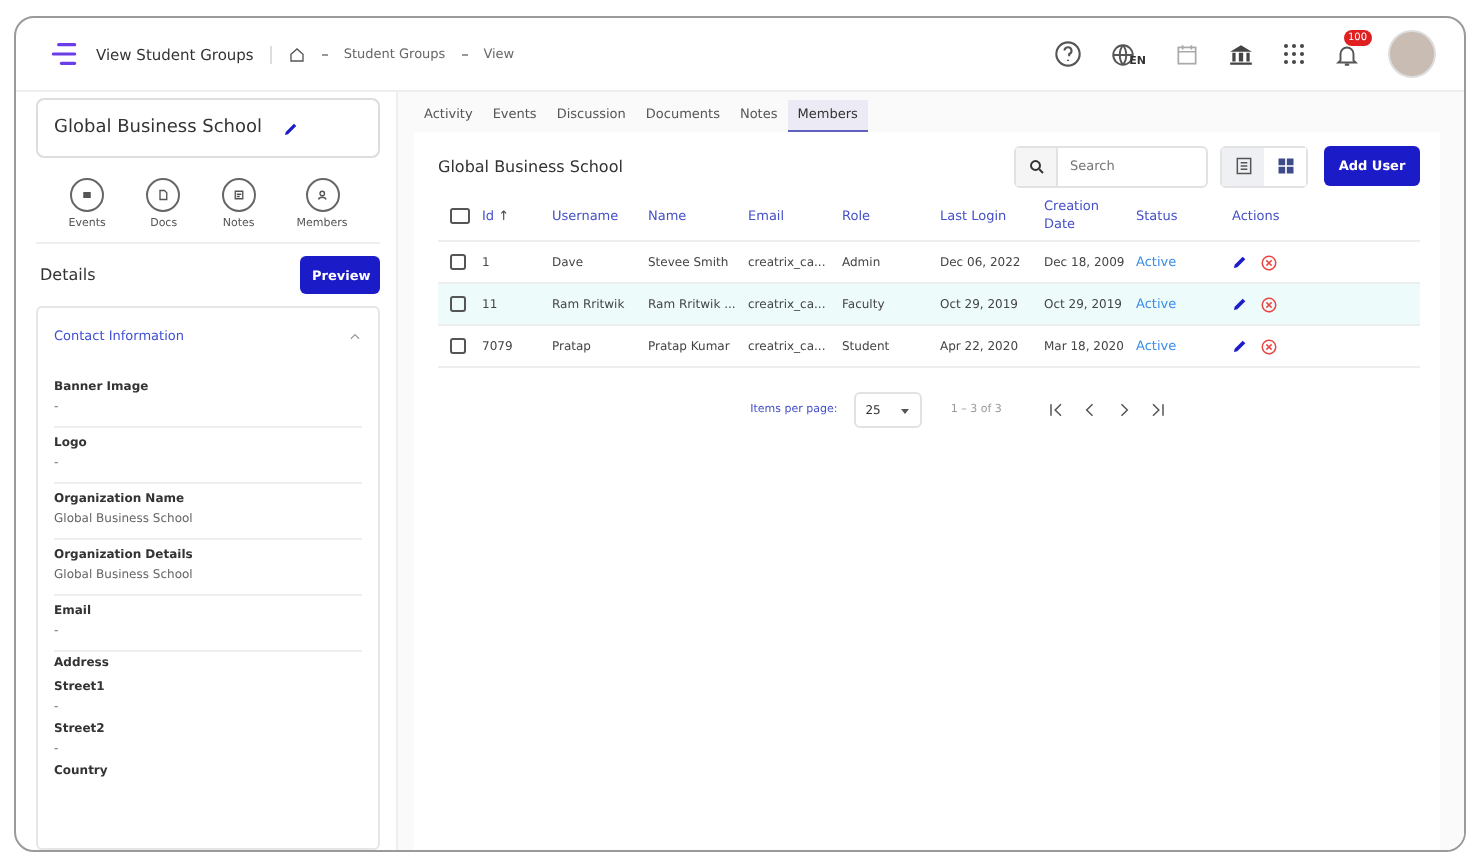 Image resolution: width=1480 pixels, height=862 pixels. I want to click on calendar-icon, so click(1187, 54).